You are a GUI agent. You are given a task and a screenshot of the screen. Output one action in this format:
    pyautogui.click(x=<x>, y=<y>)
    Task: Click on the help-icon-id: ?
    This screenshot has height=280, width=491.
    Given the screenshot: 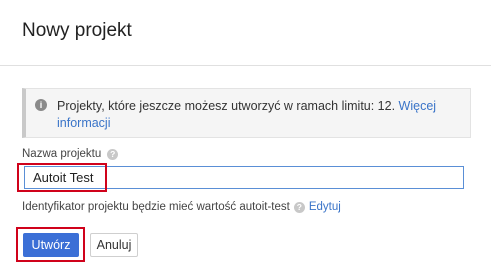 What is the action you would take?
    pyautogui.click(x=299, y=207)
    